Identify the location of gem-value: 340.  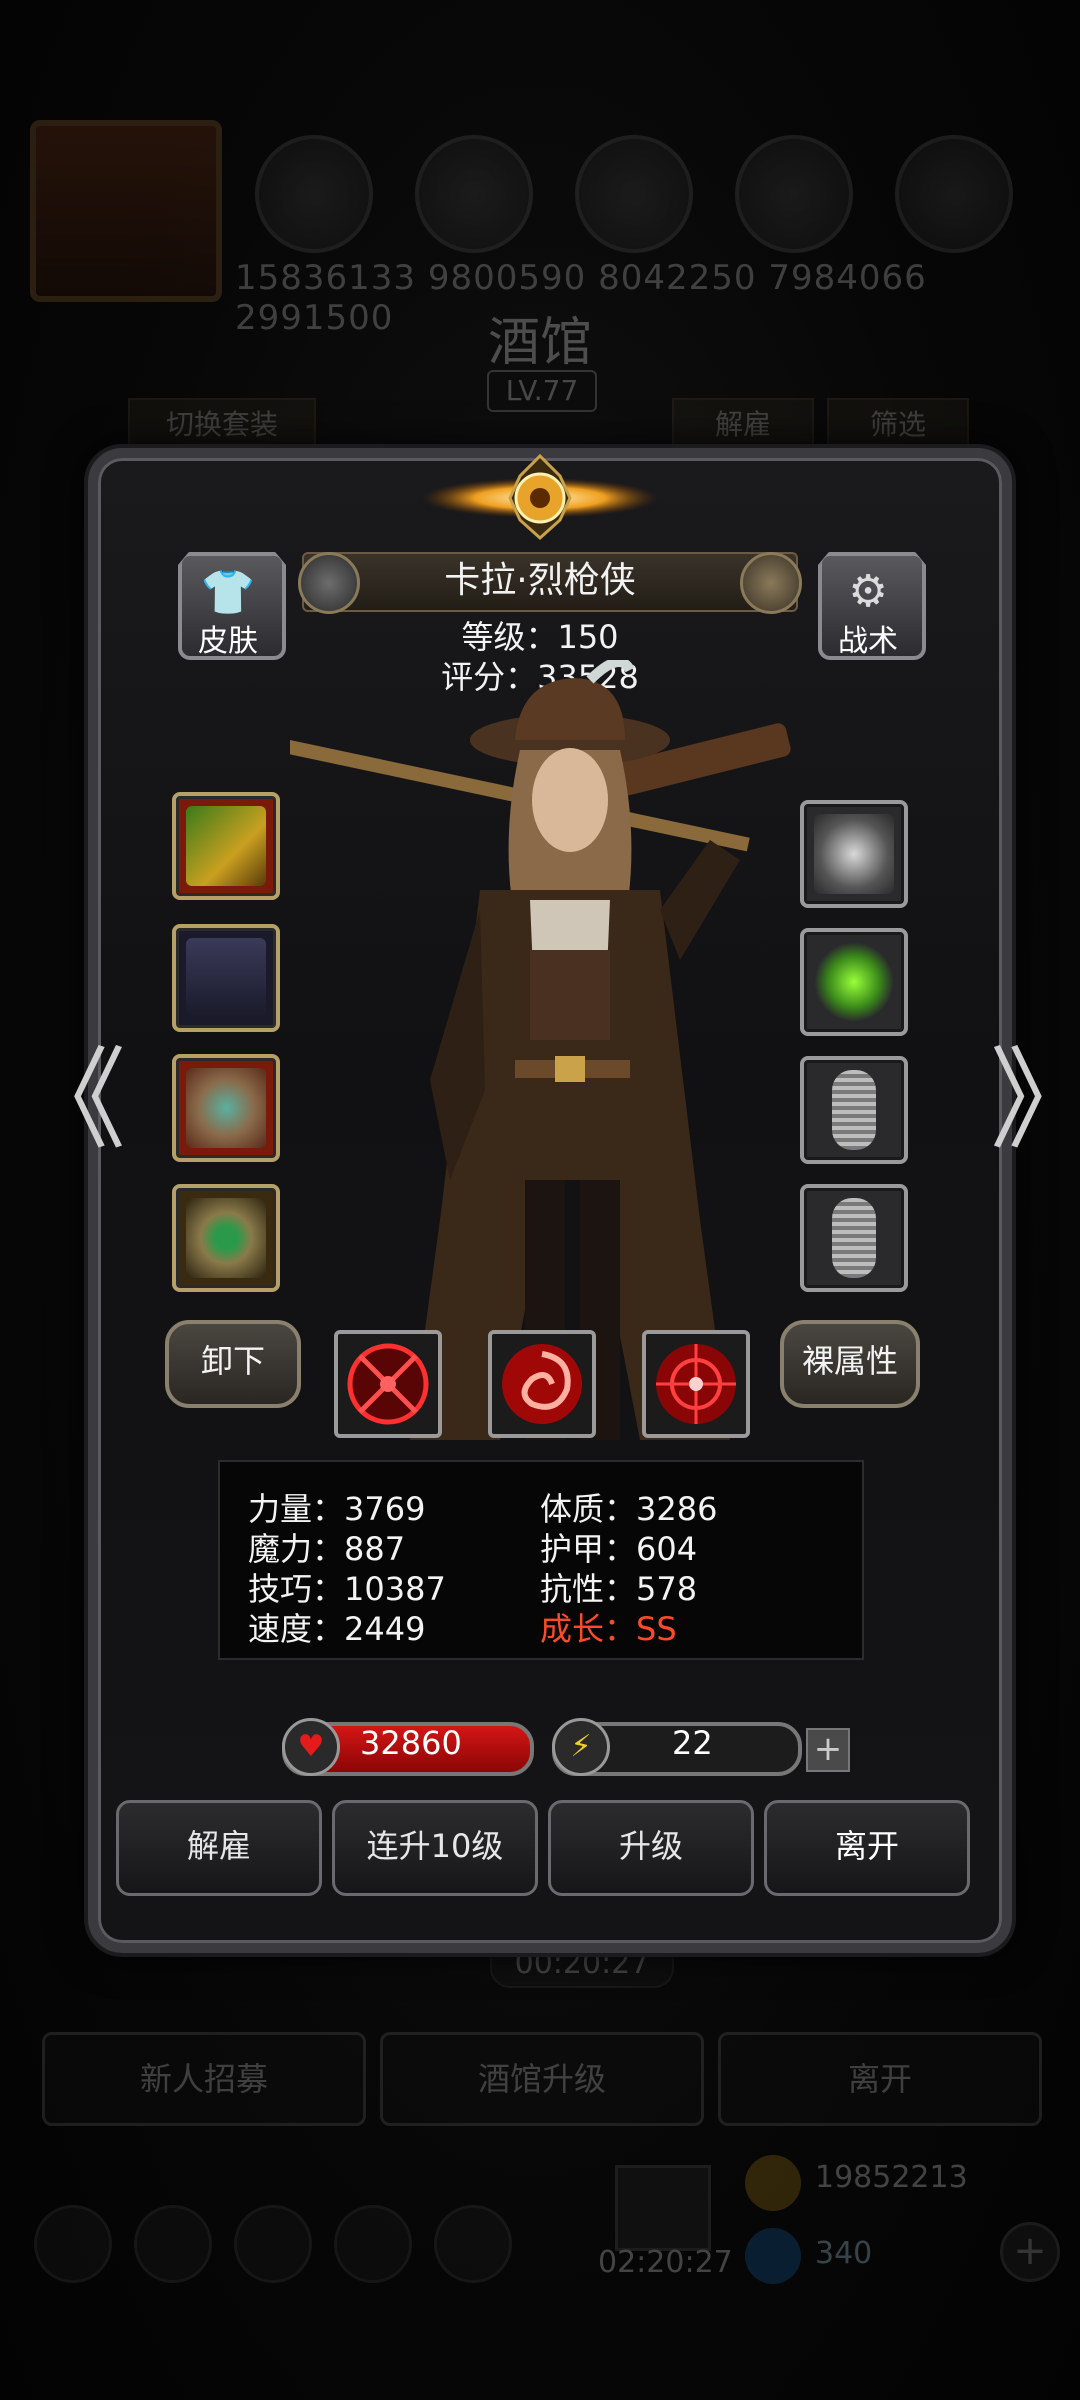
(844, 2253).